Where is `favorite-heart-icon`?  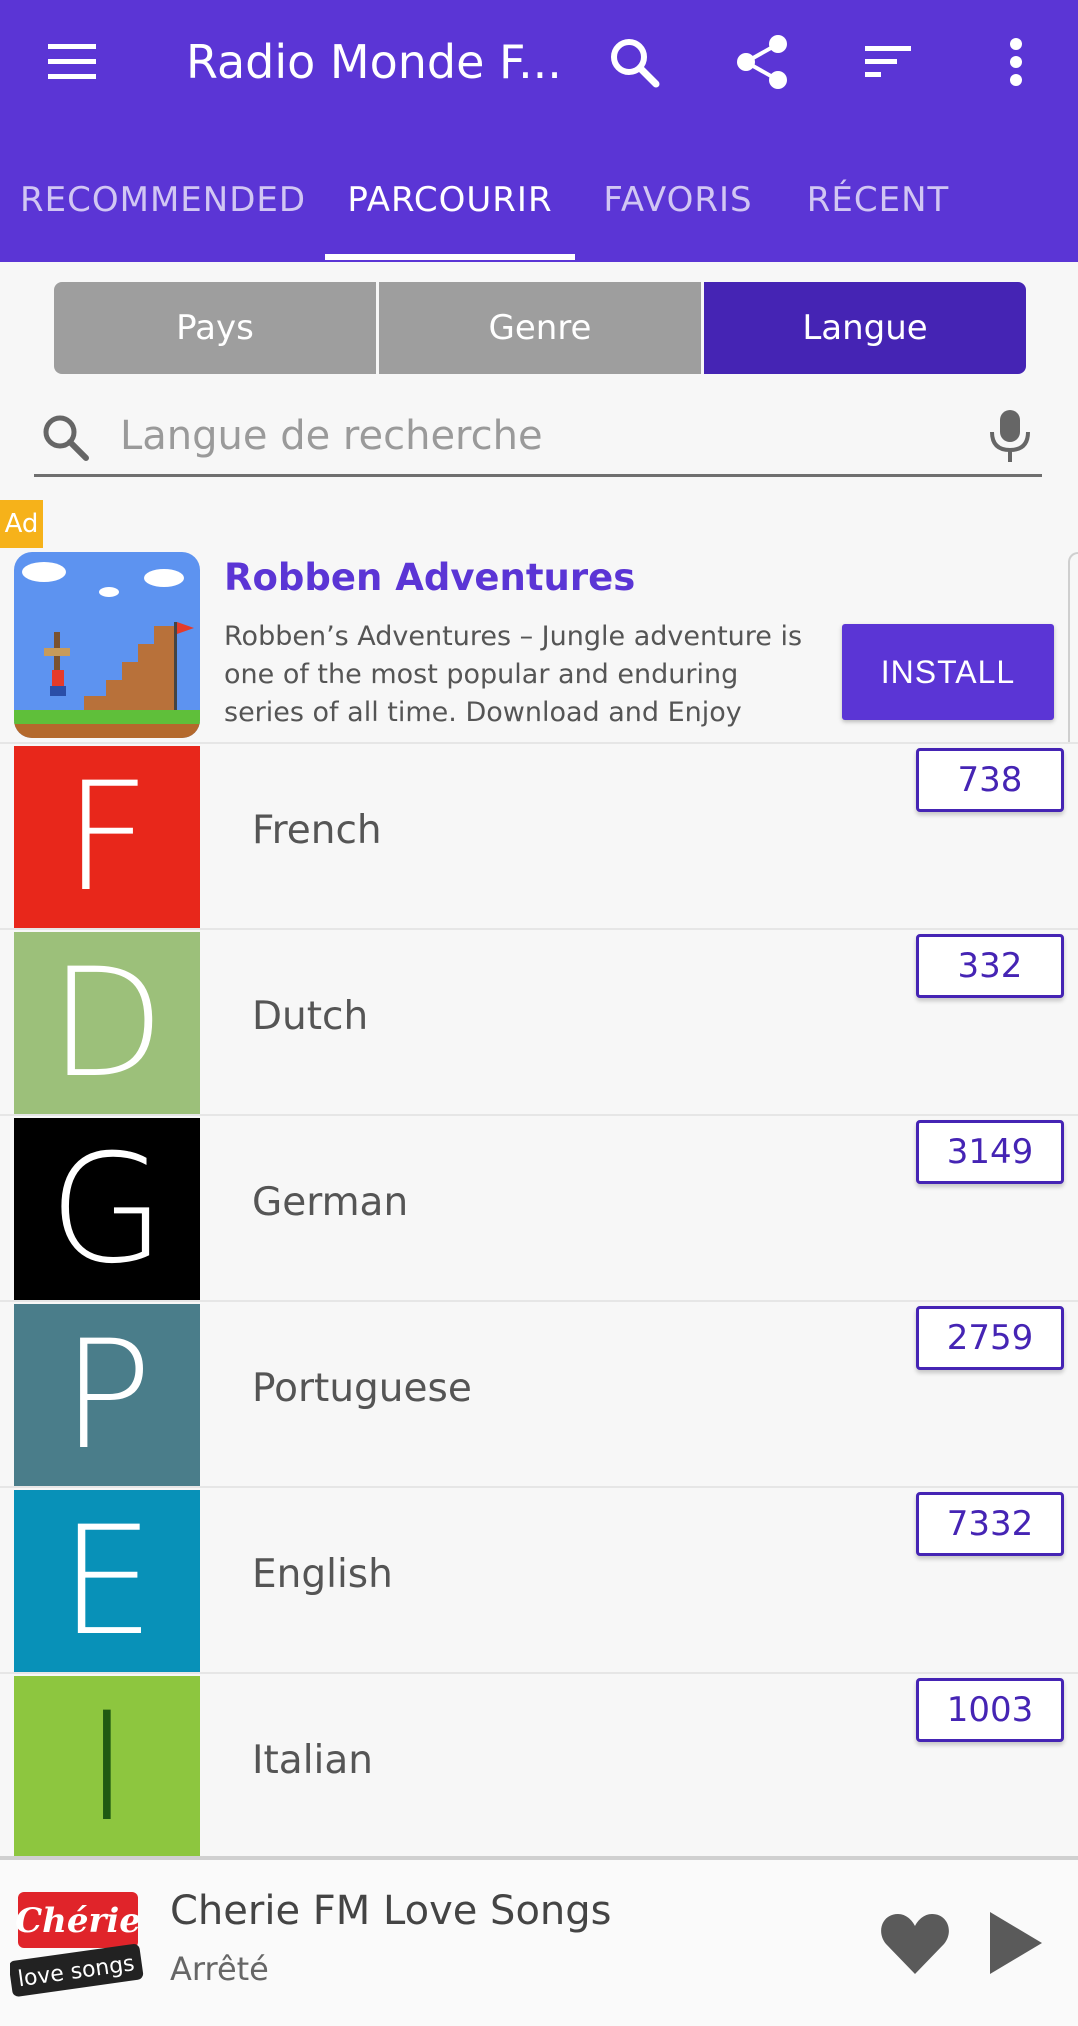
favorite-heart-icon is located at coordinates (915, 1943).